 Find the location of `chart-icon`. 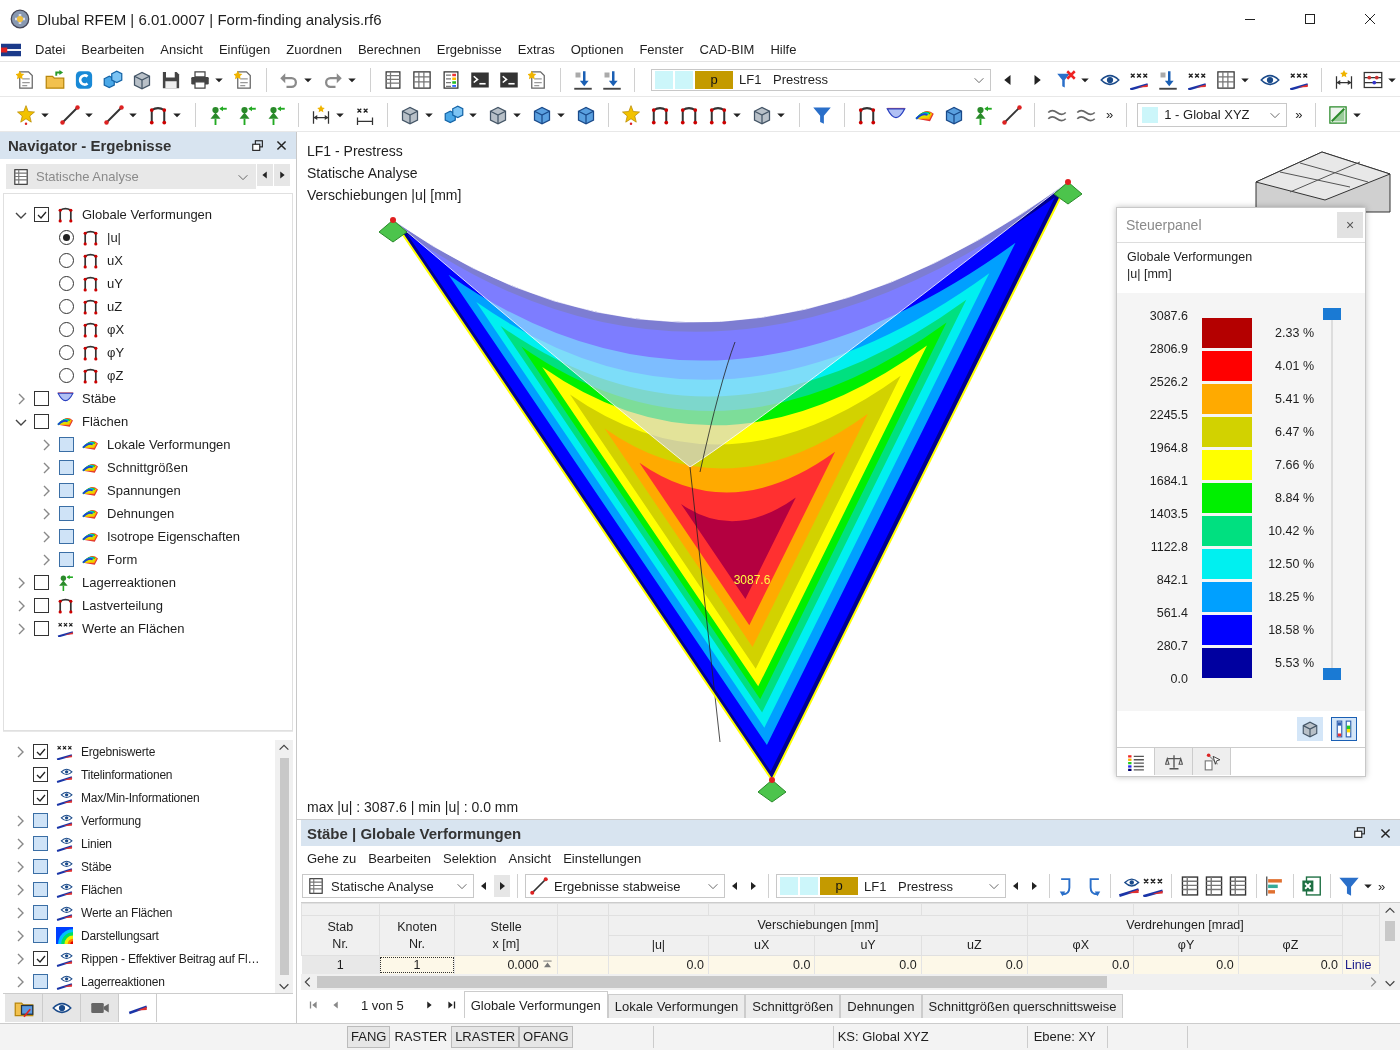

chart-icon is located at coordinates (1338, 114).